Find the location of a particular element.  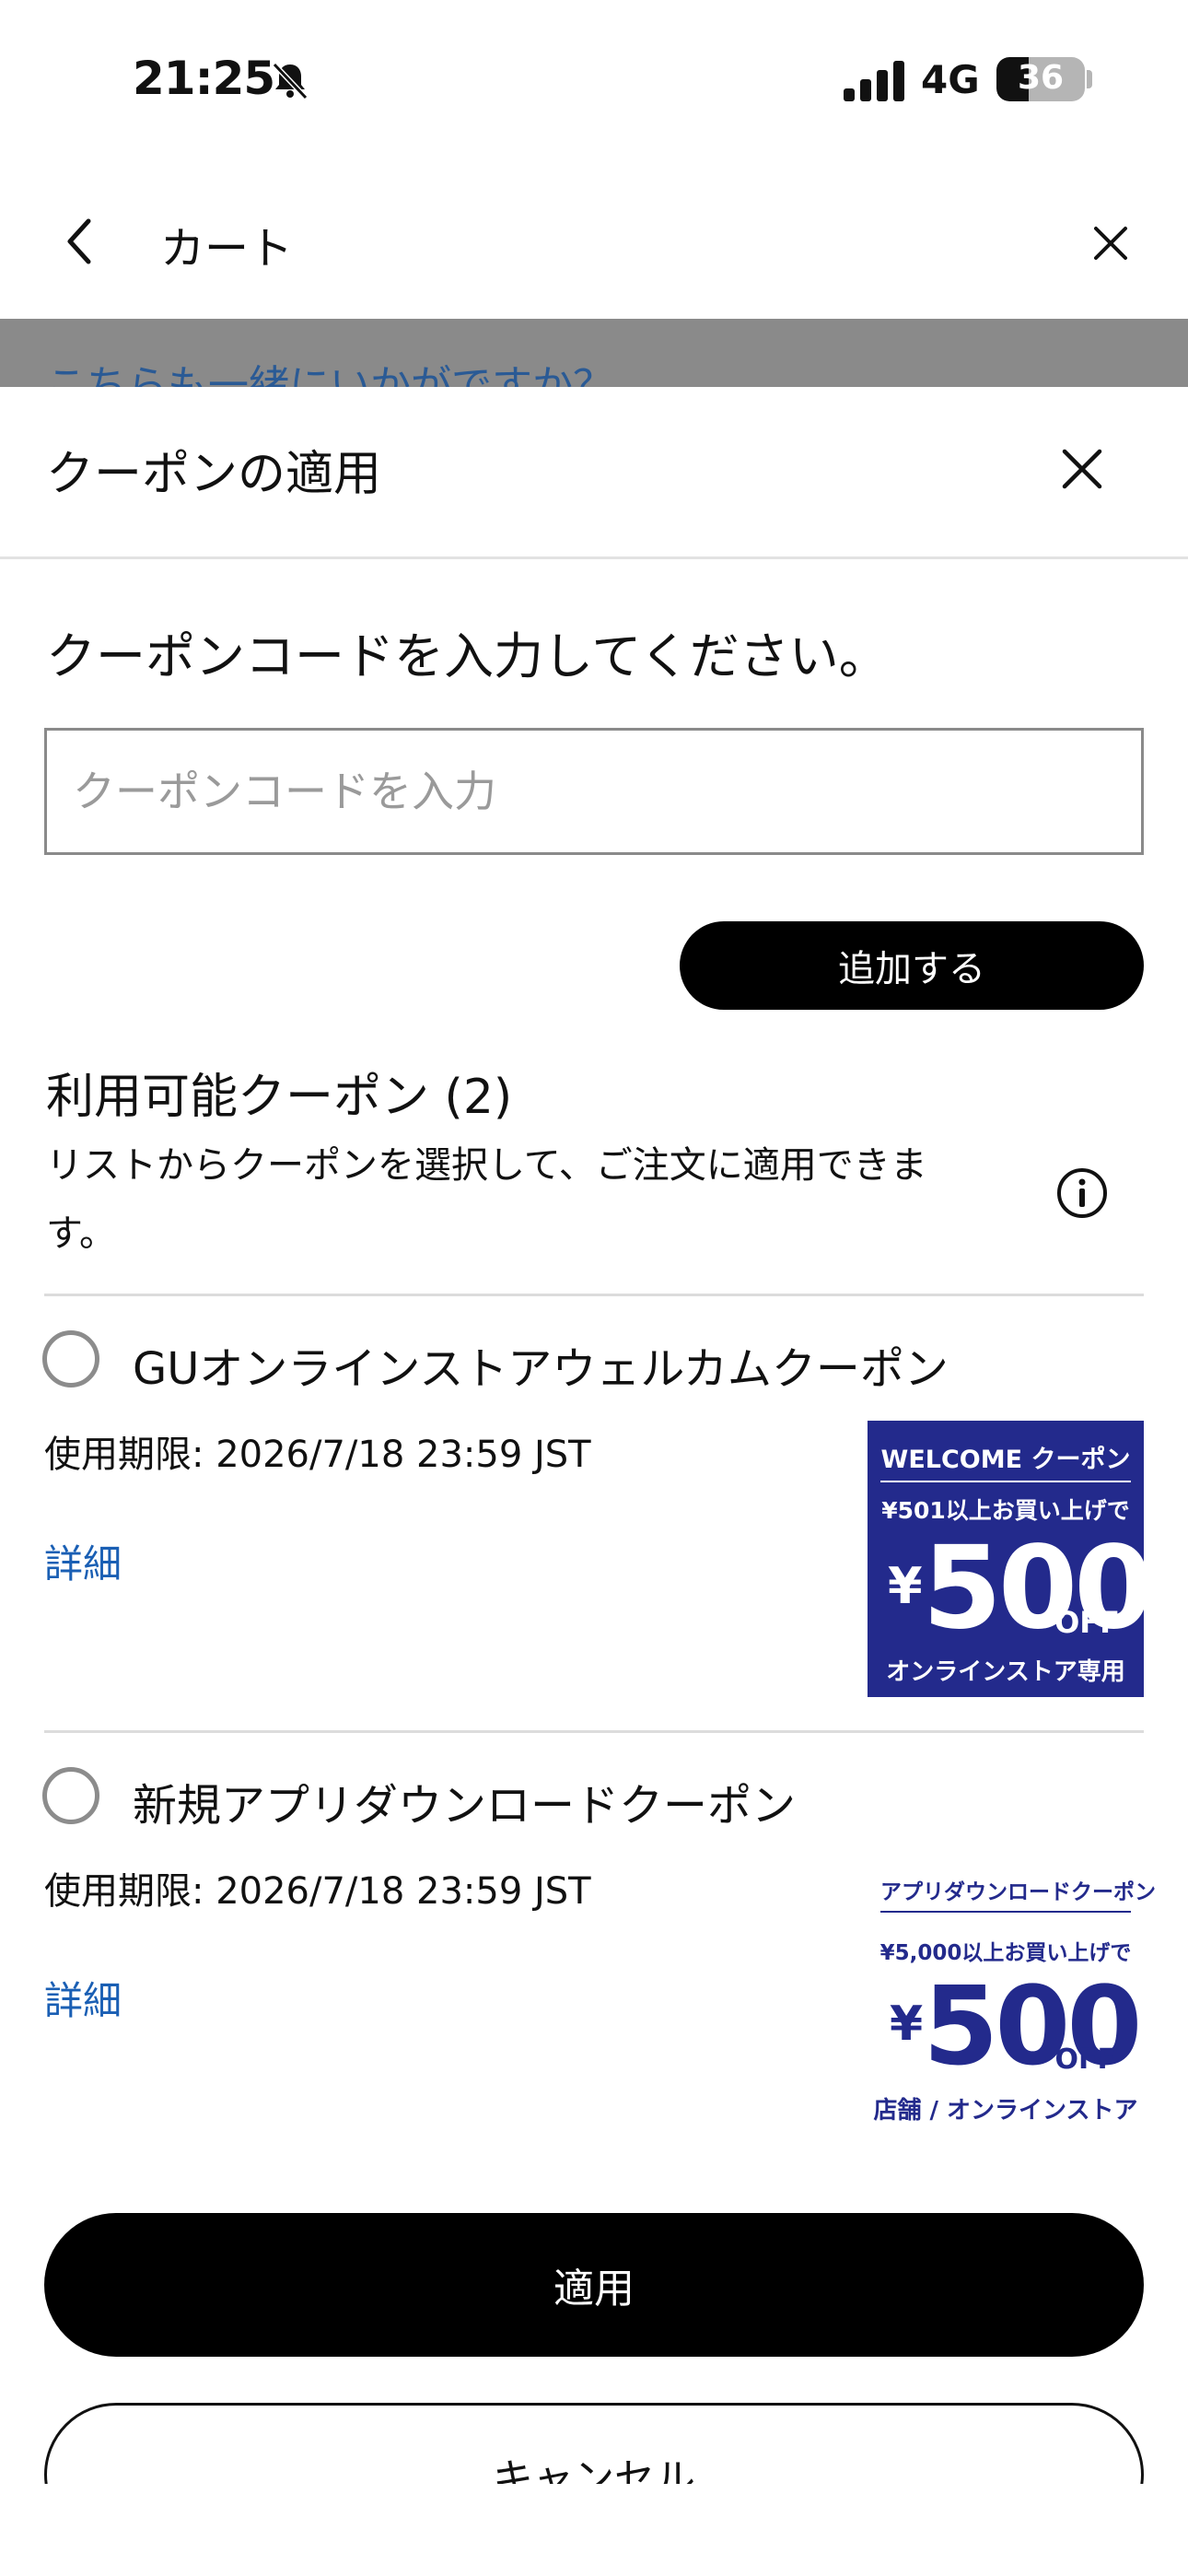

coupon-image-condition: ¥501以上お買い上げで is located at coordinates (1005, 1510).